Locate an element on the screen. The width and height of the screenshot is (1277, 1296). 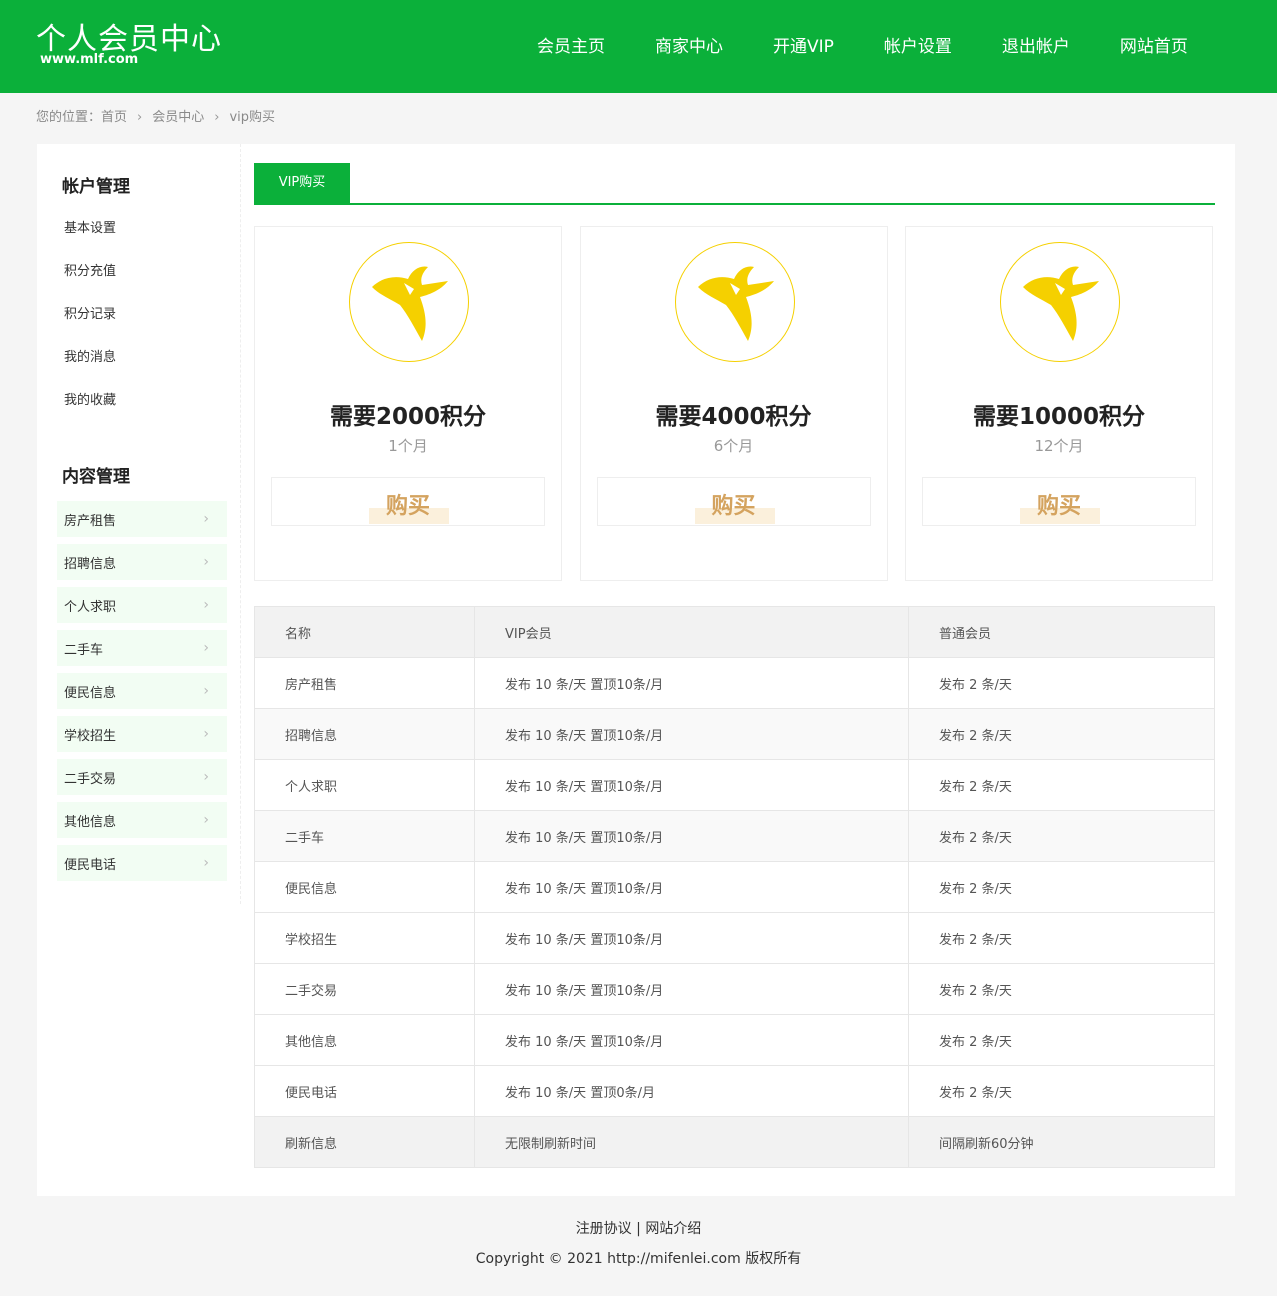
sidebar-group-content-title: 内容管理 is located at coordinates (96, 477).